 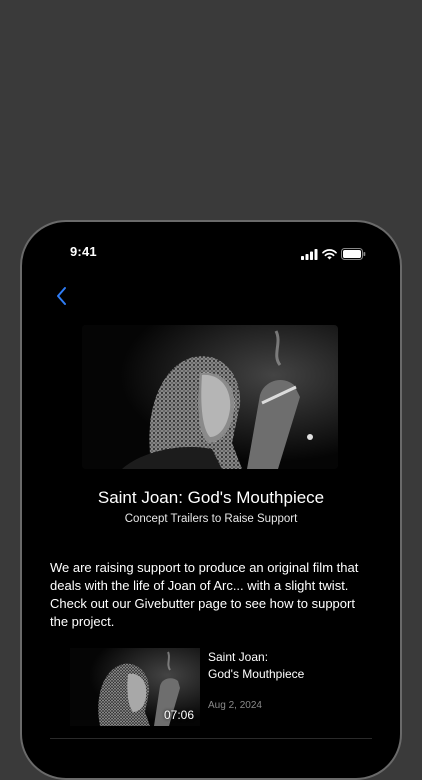 What do you see at coordinates (211, 738) in the screenshot?
I see `list-divider` at bounding box center [211, 738].